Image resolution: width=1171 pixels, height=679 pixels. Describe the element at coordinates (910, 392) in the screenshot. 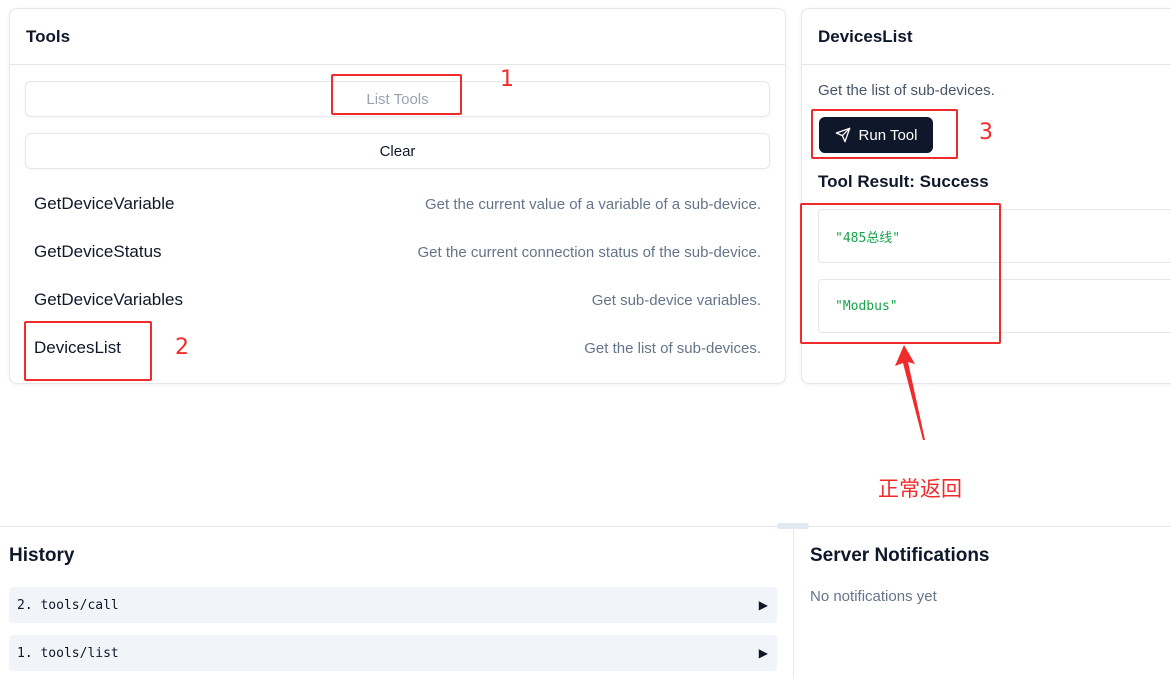

I see `annotation-arrow-icon` at that location.